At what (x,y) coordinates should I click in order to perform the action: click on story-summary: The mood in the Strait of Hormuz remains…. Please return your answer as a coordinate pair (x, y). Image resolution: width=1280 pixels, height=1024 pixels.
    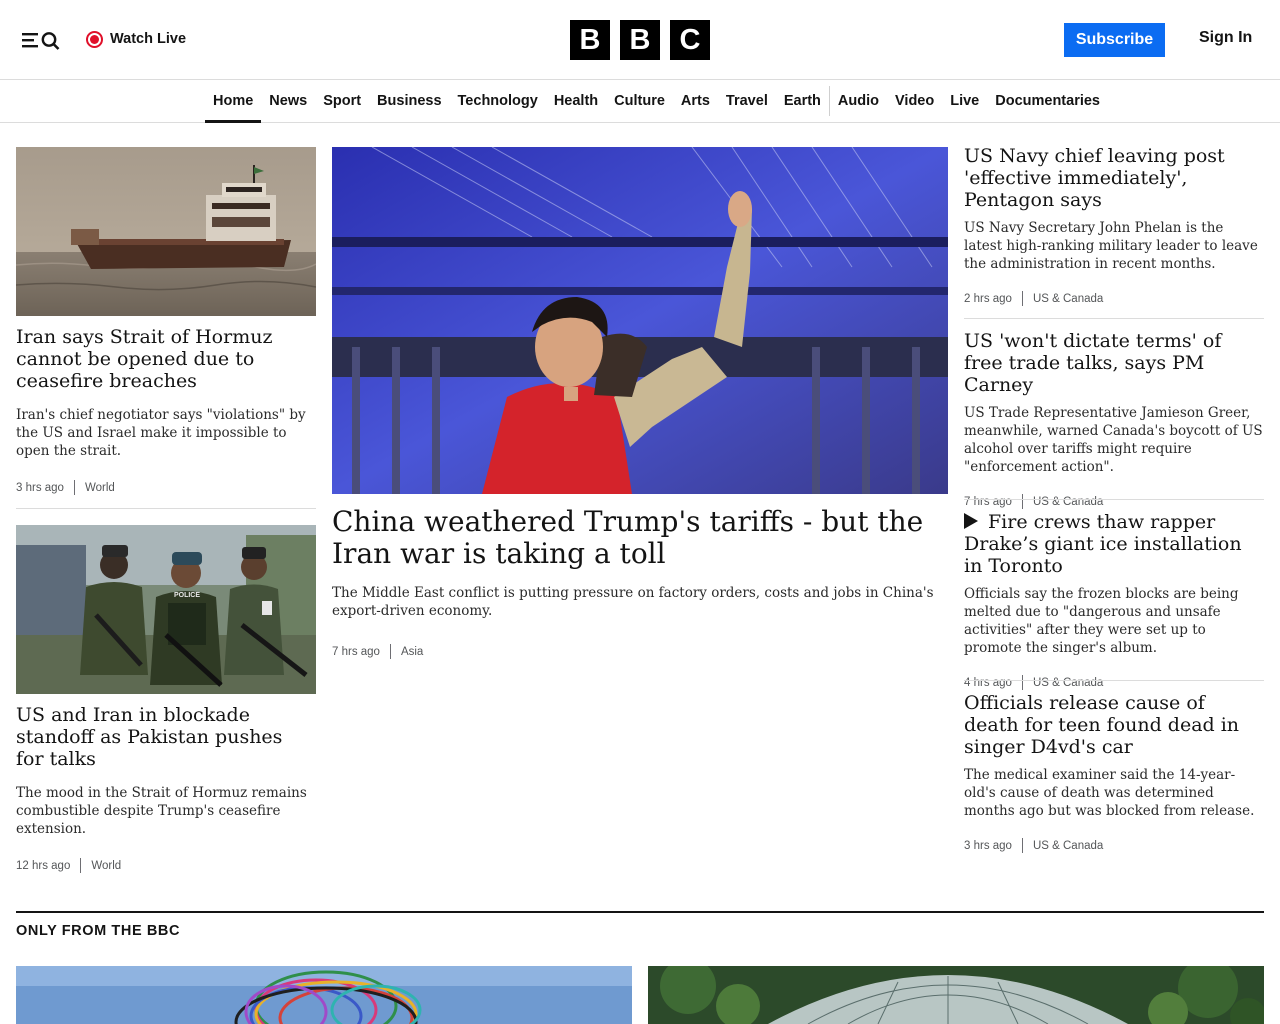
    Looking at the image, I should click on (161, 811).